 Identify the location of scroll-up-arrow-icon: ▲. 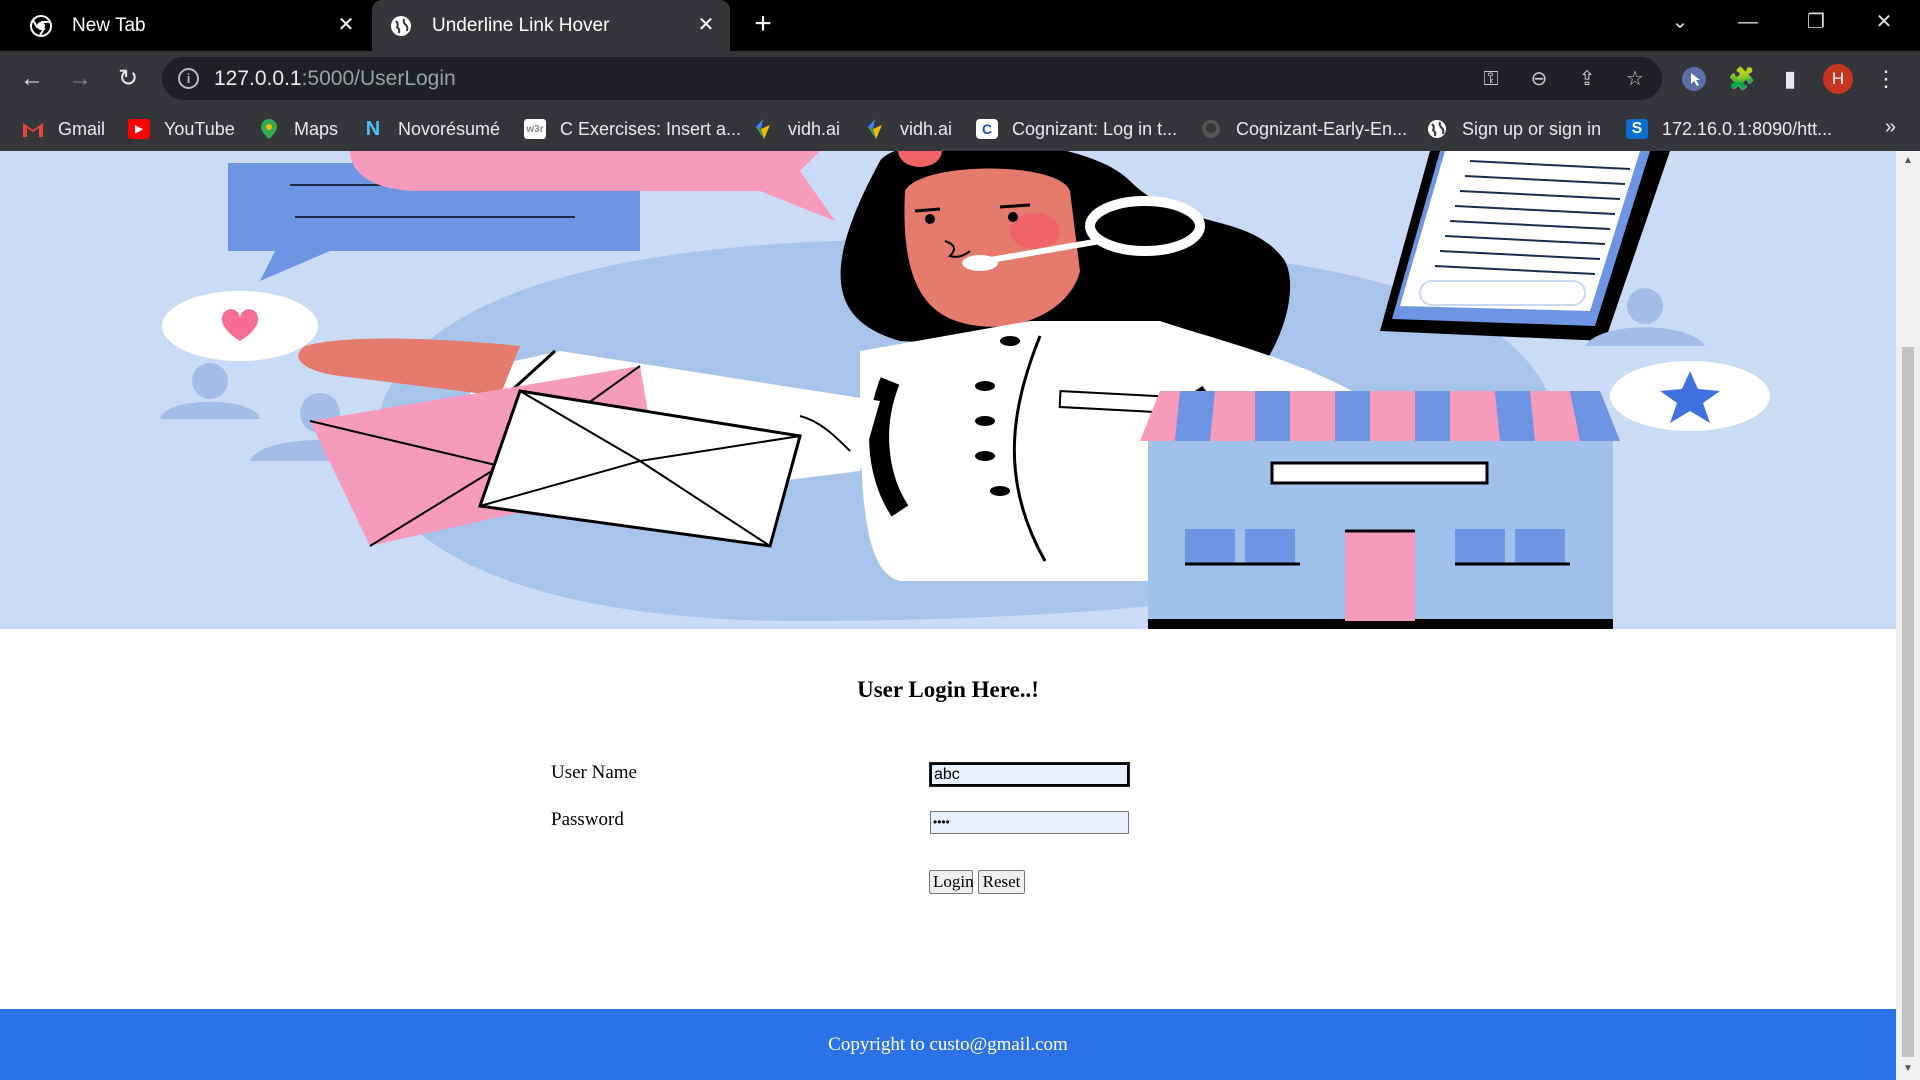
(1908, 161).